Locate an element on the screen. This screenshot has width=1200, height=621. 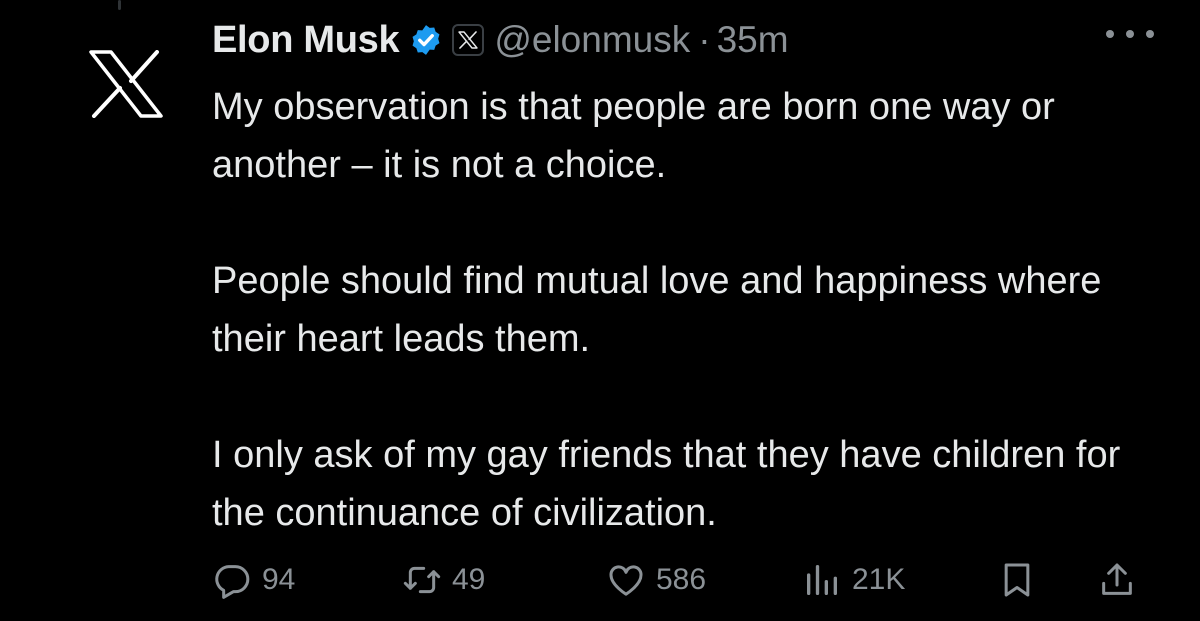
like-count: 586 is located at coordinates (681, 579).